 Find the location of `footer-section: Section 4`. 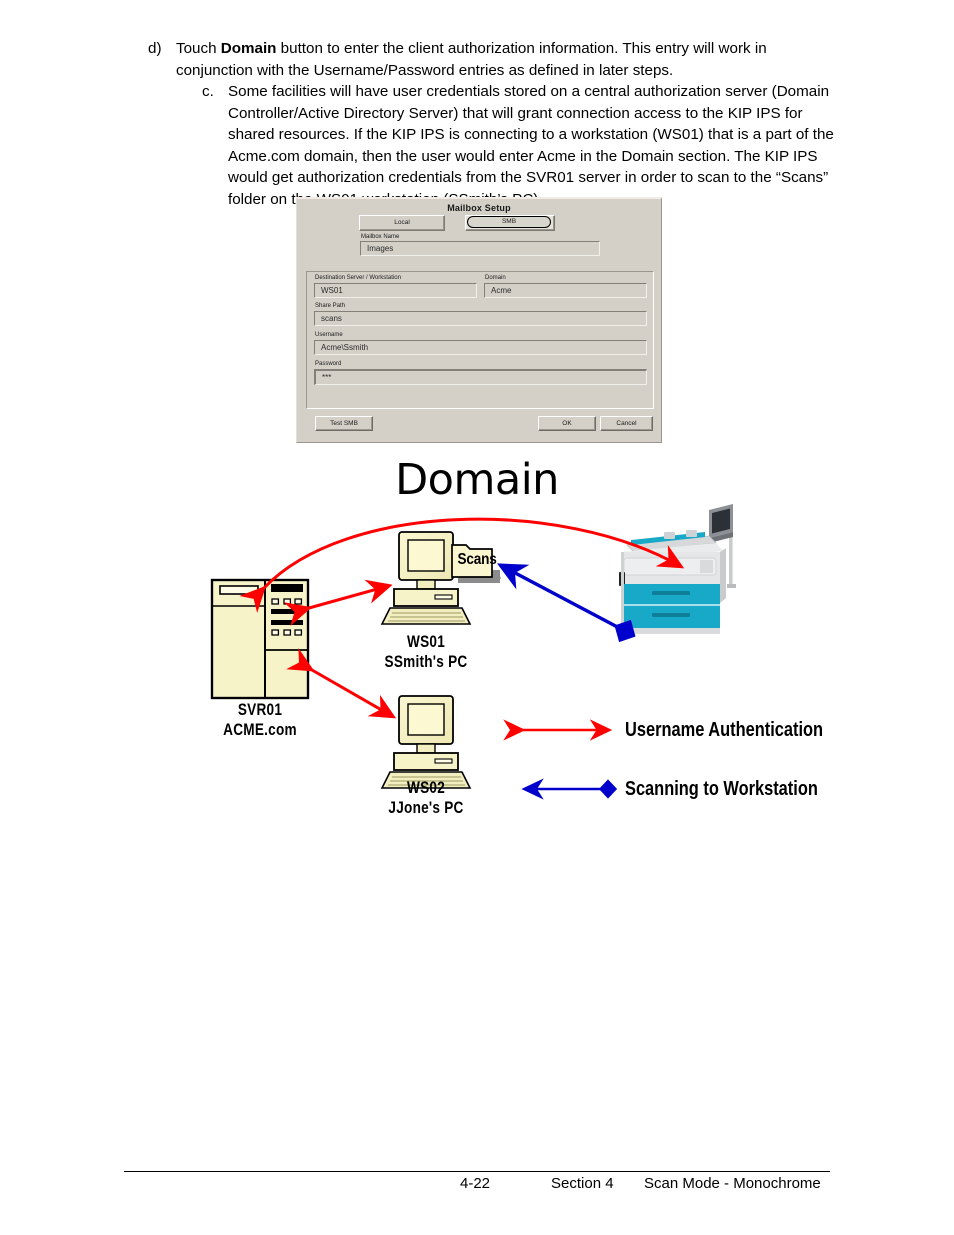

footer-section: Section 4 is located at coordinates (582, 1183).